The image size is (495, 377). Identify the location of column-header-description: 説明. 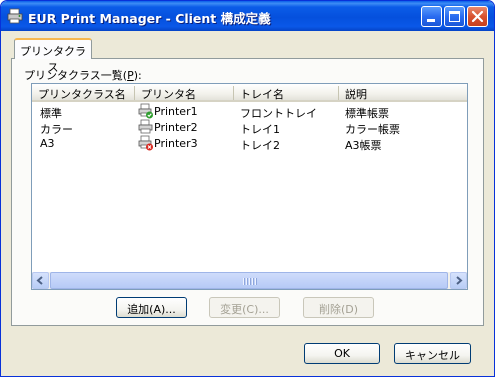
(403, 93).